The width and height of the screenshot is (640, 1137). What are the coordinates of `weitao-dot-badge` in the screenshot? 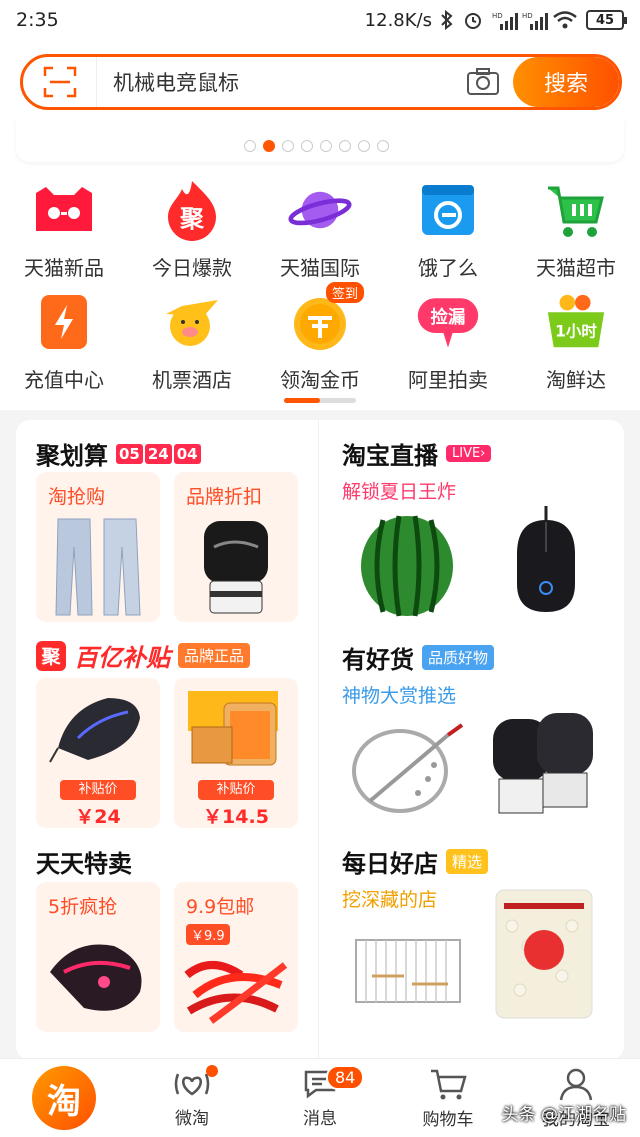 It's located at (212, 1071).